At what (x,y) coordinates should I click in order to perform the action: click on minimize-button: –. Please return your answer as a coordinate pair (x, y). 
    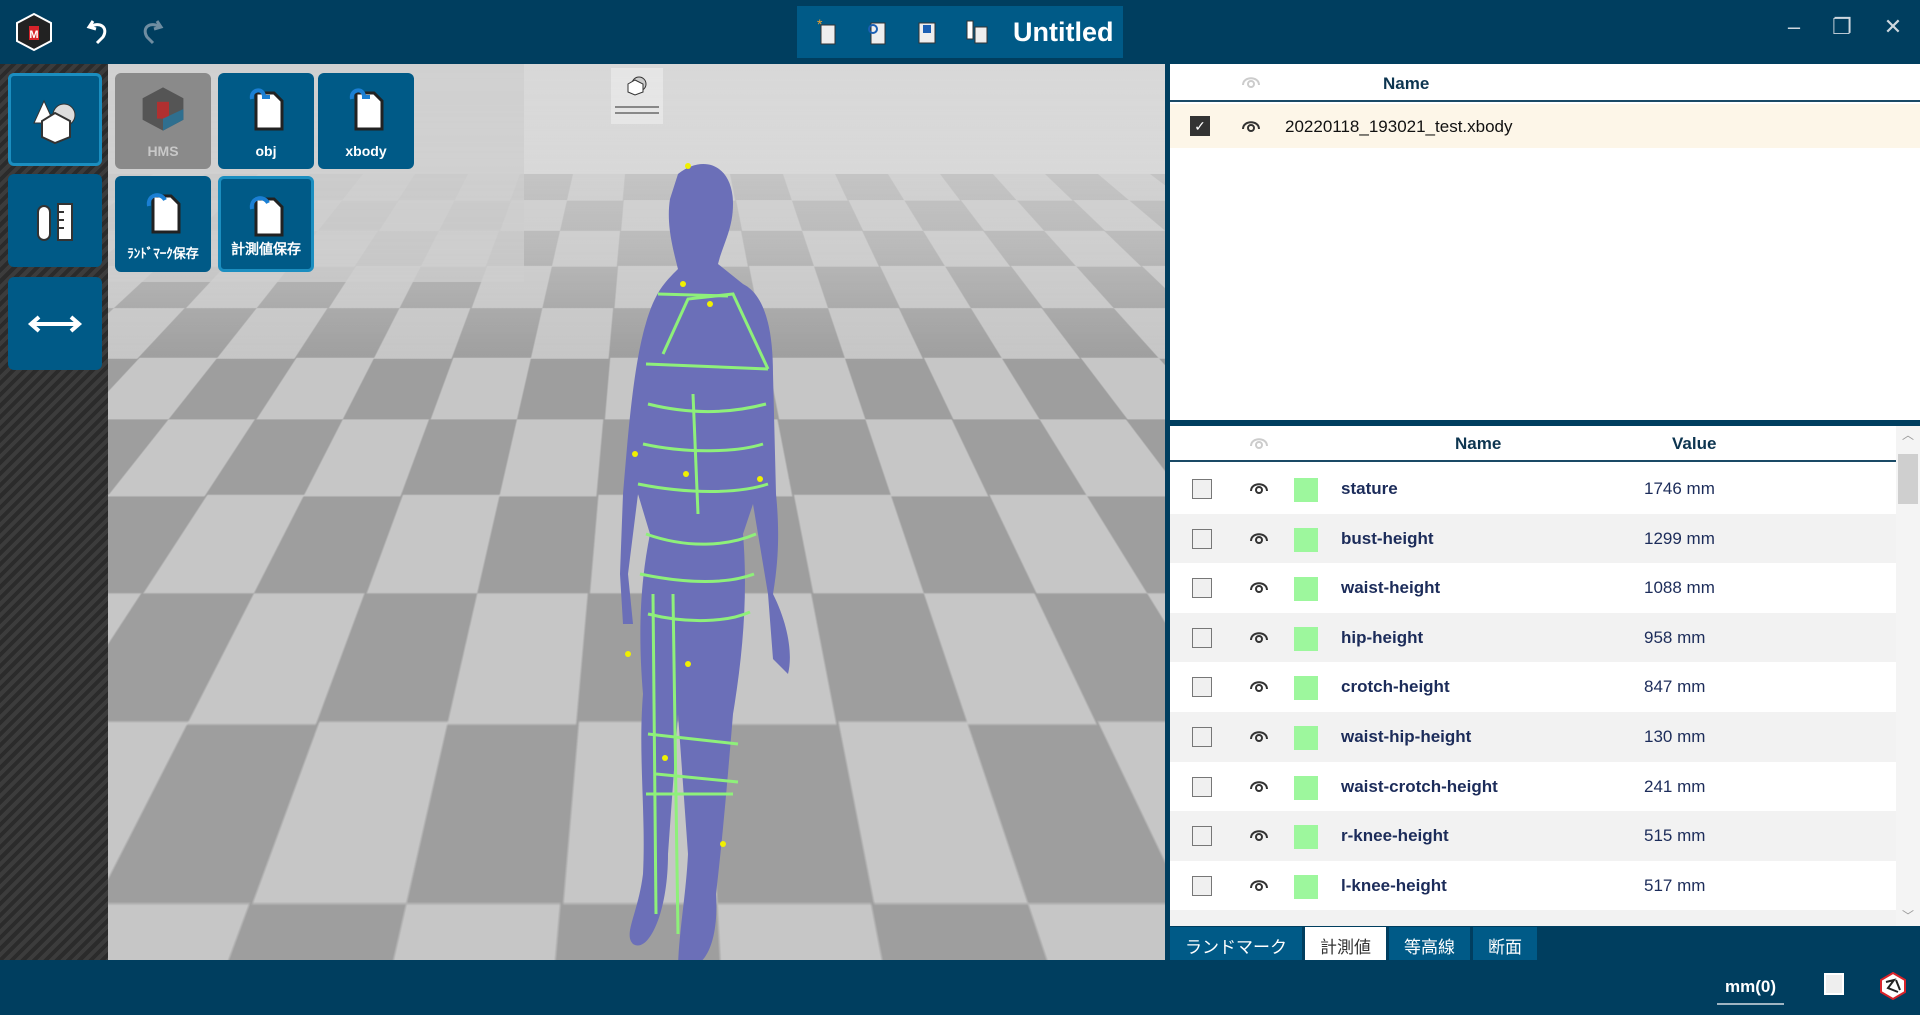
    Looking at the image, I should click on (1794, 27).